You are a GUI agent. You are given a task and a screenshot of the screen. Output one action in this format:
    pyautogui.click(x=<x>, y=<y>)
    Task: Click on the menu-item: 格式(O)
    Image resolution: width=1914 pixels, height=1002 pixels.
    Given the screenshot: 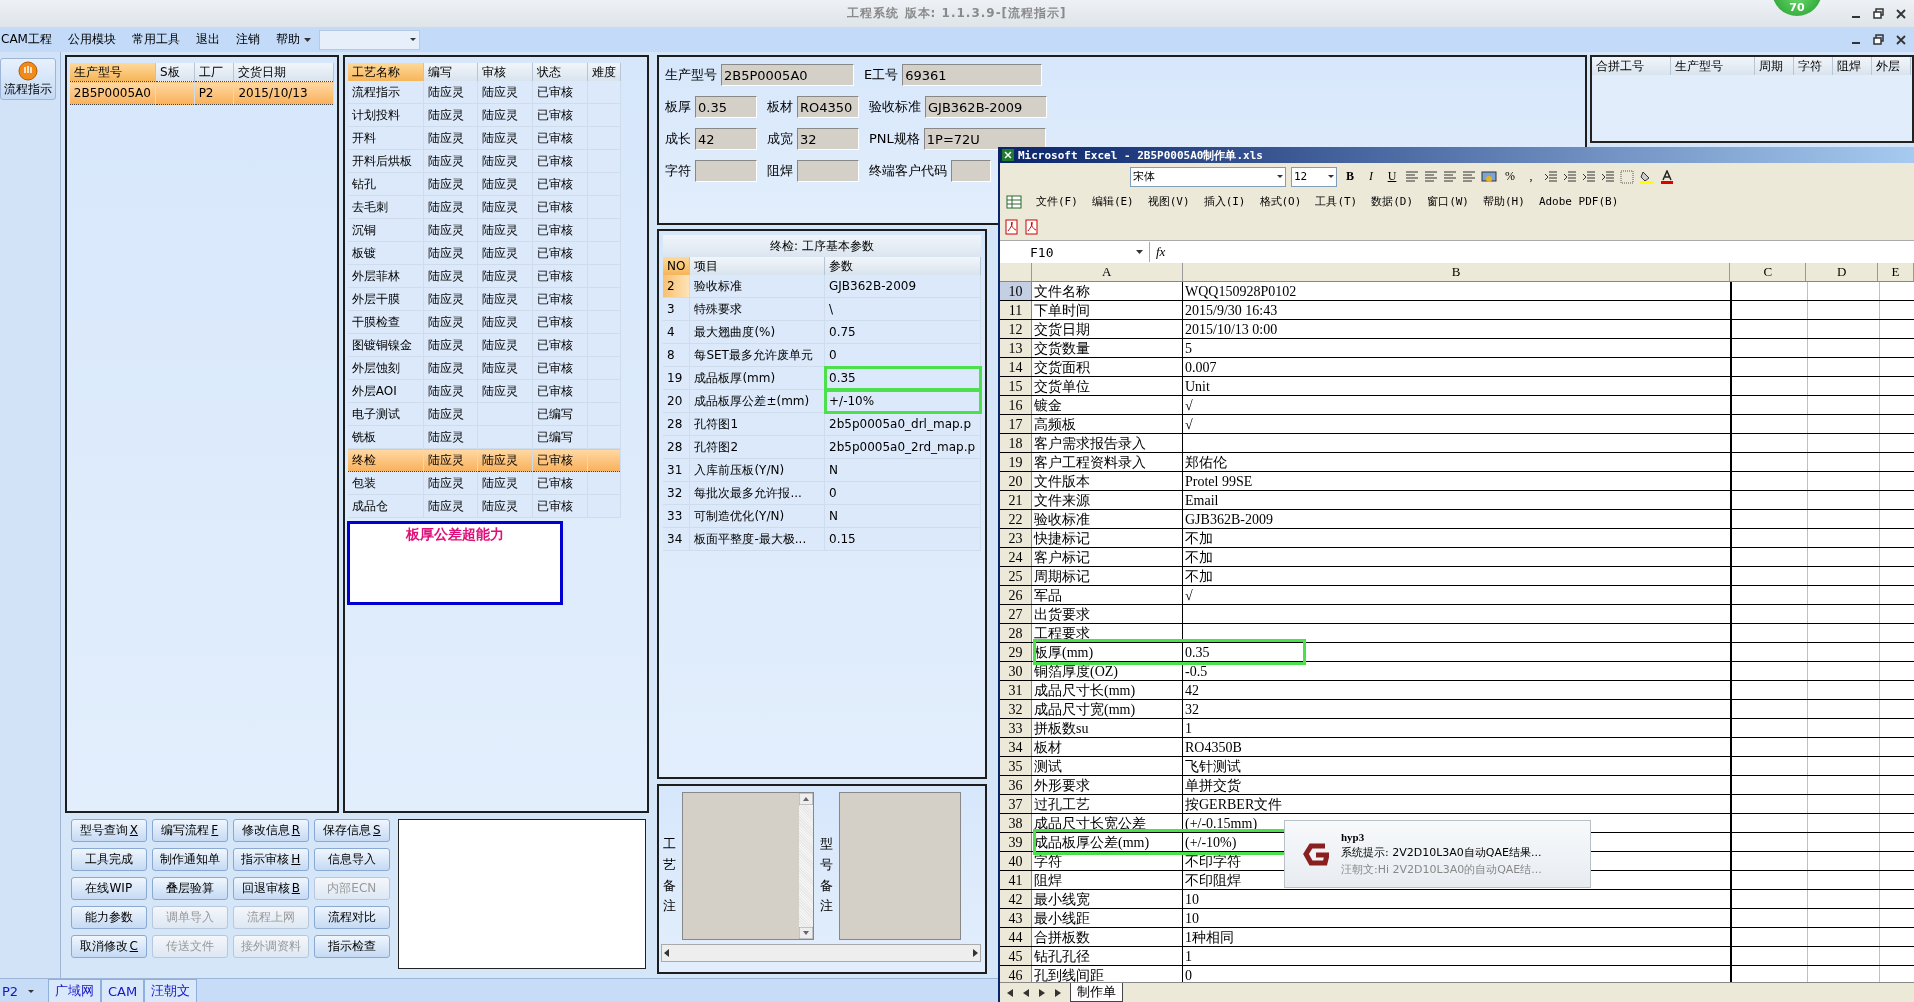 What is the action you would take?
    pyautogui.click(x=1280, y=201)
    